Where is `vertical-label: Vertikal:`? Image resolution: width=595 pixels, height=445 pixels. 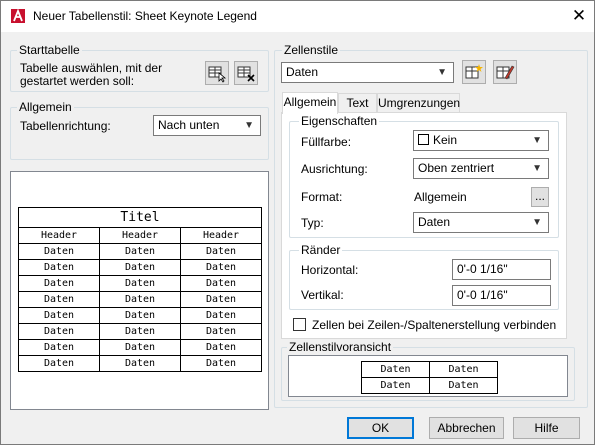 vertical-label: Vertikal: is located at coordinates (322, 295).